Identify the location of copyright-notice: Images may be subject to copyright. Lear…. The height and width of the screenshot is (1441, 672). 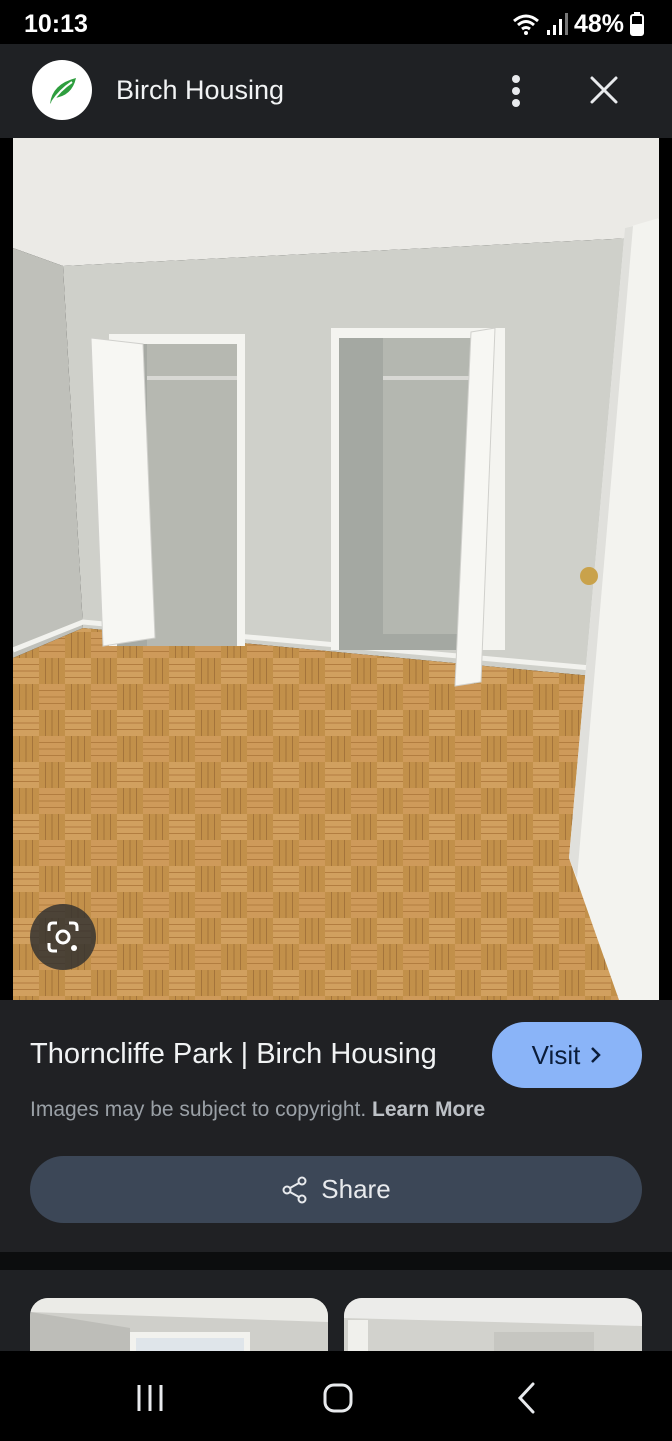
(257, 1110).